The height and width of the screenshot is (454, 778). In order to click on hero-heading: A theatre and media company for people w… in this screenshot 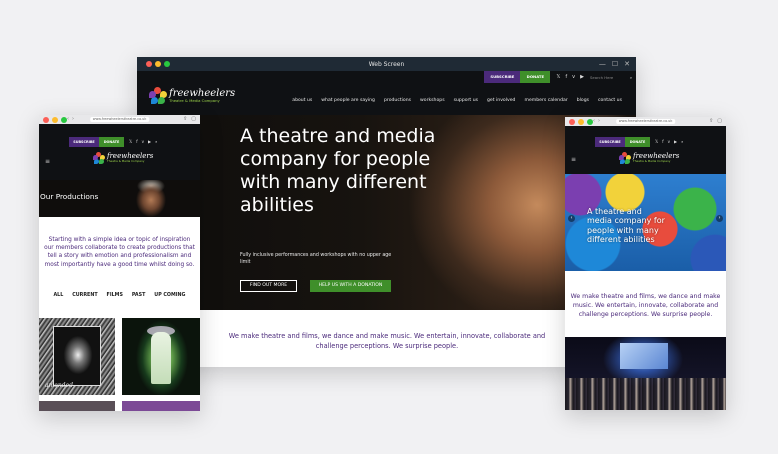, I will do `click(626, 225)`.